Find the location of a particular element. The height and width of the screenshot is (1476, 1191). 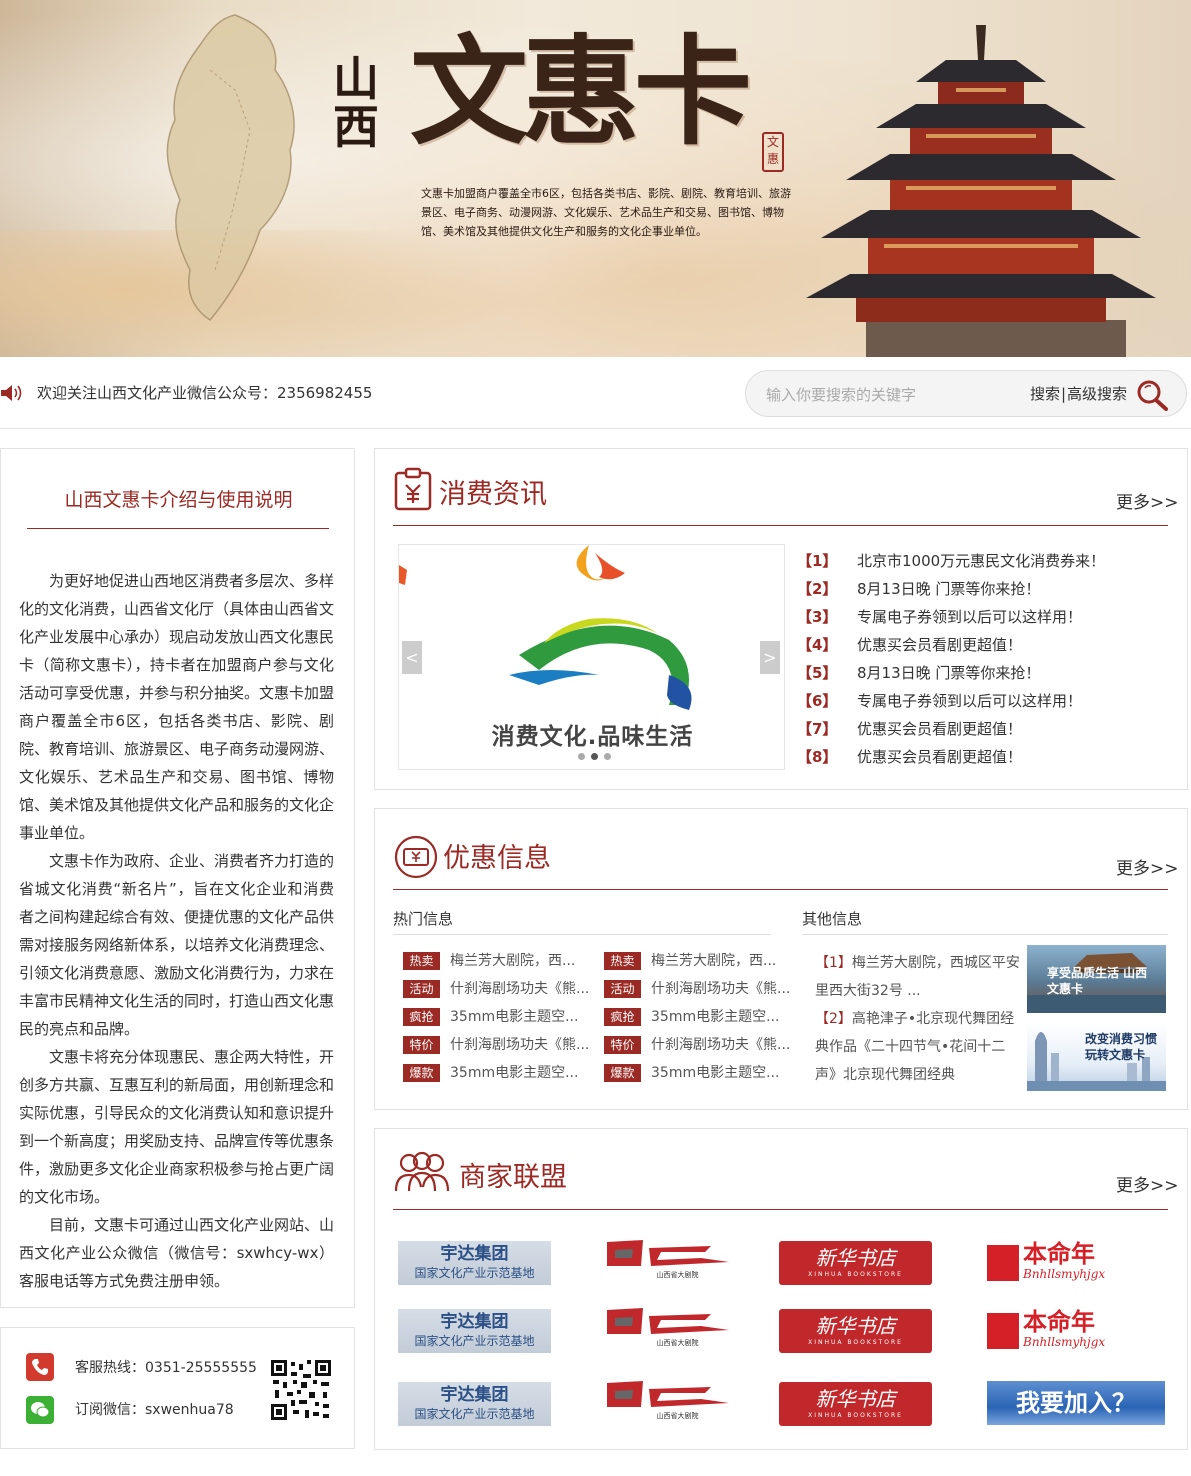

news-number: 【1】 is located at coordinates (817, 561).